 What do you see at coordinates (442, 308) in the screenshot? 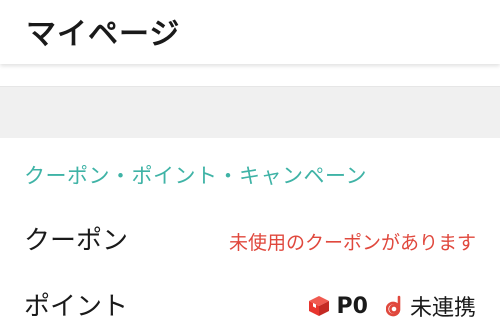
I see `point-link-status: 未連携` at bounding box center [442, 308].